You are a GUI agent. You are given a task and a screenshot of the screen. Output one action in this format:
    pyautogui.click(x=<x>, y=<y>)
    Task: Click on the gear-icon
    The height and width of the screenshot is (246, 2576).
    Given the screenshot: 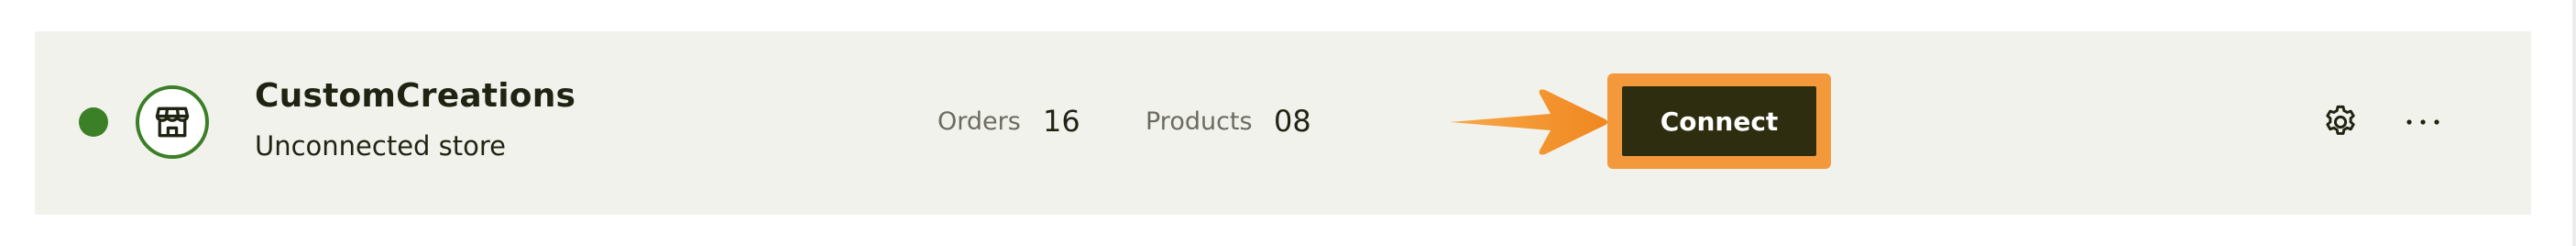 What is the action you would take?
    pyautogui.click(x=2340, y=120)
    